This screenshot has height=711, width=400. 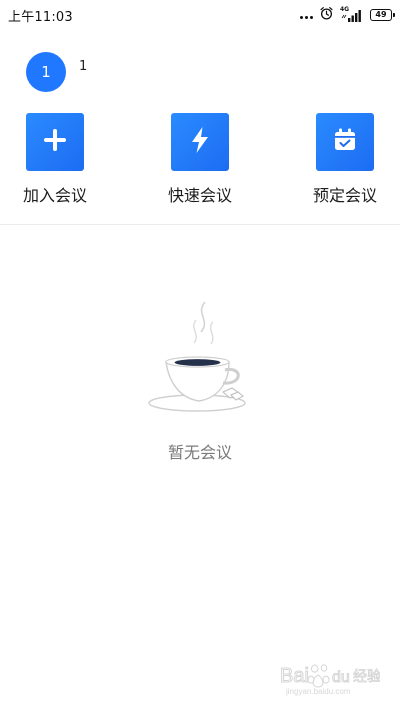 I want to click on status-time: 上午11:03, so click(x=40, y=17).